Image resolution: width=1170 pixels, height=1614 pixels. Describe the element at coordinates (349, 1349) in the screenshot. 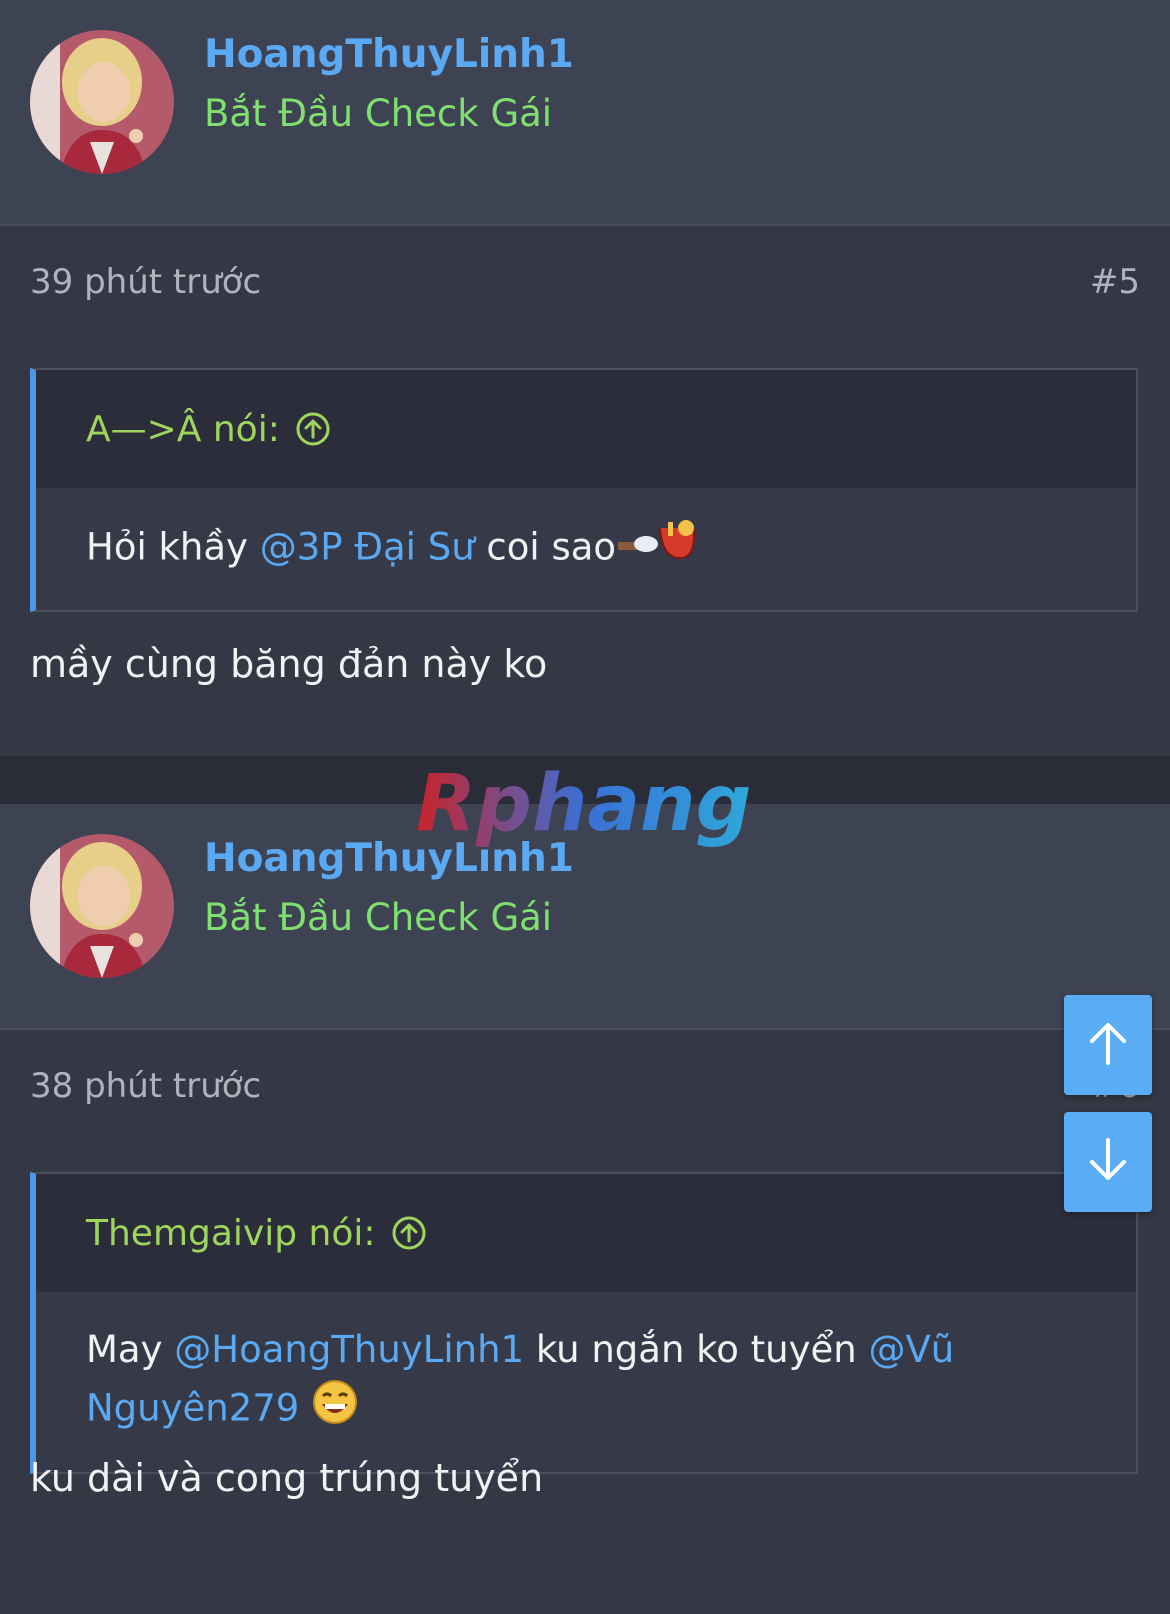

I see `mention-link: @HoangThuyLinh1` at that location.